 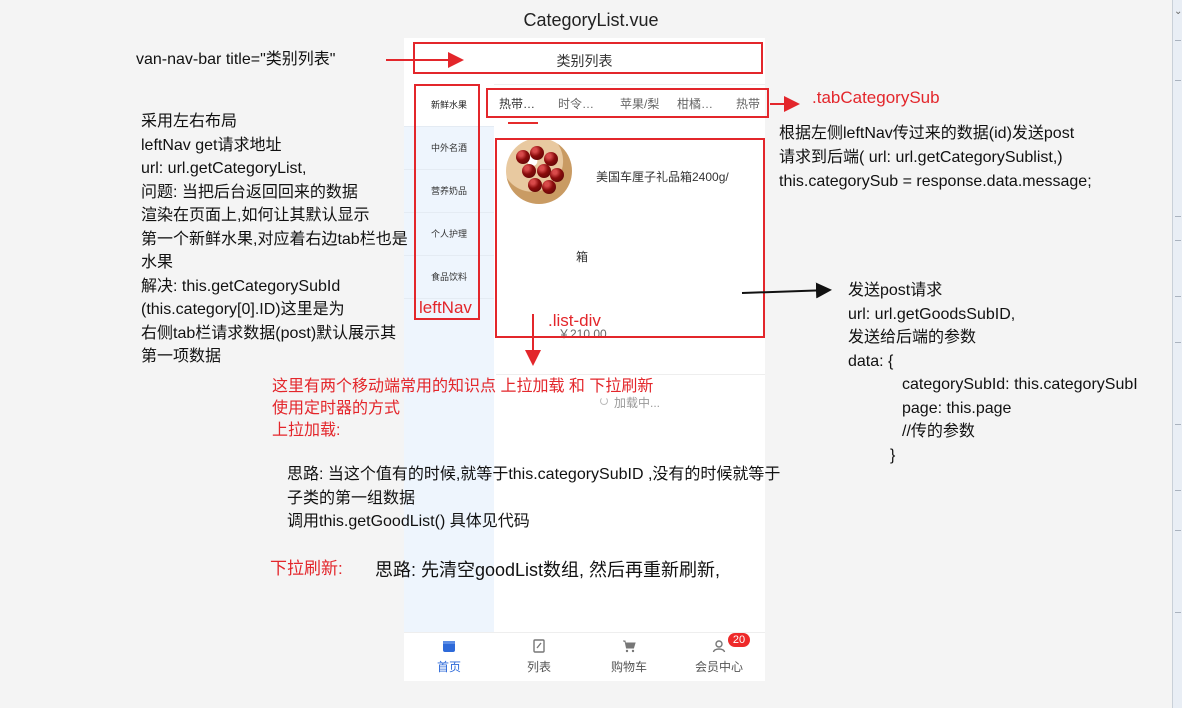 What do you see at coordinates (447, 202) in the screenshot?
I see `leftnav-highlight-box` at bounding box center [447, 202].